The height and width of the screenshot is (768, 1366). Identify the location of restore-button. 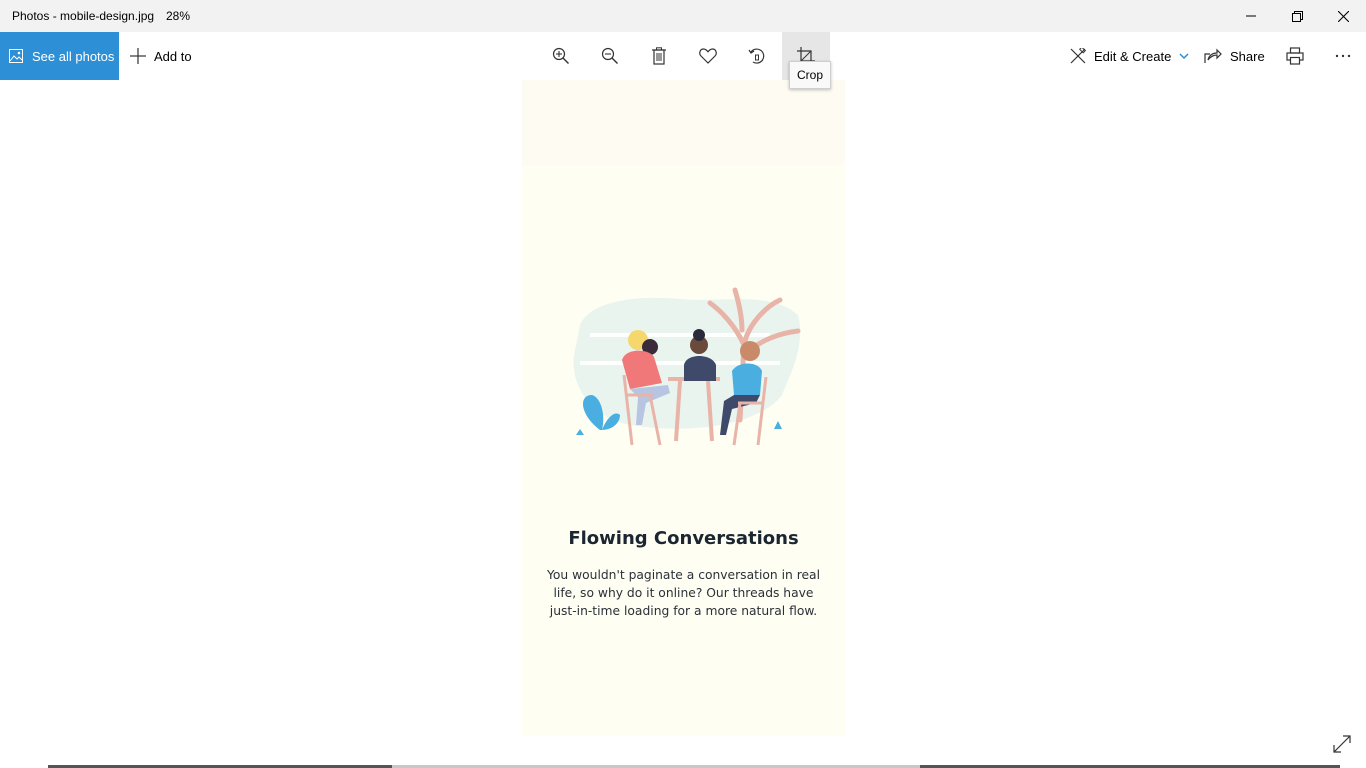
(1297, 16).